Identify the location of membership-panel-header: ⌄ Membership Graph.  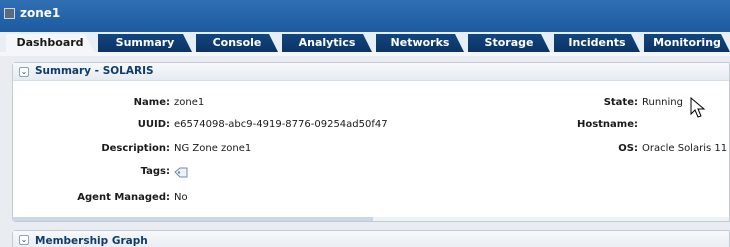
(371, 239).